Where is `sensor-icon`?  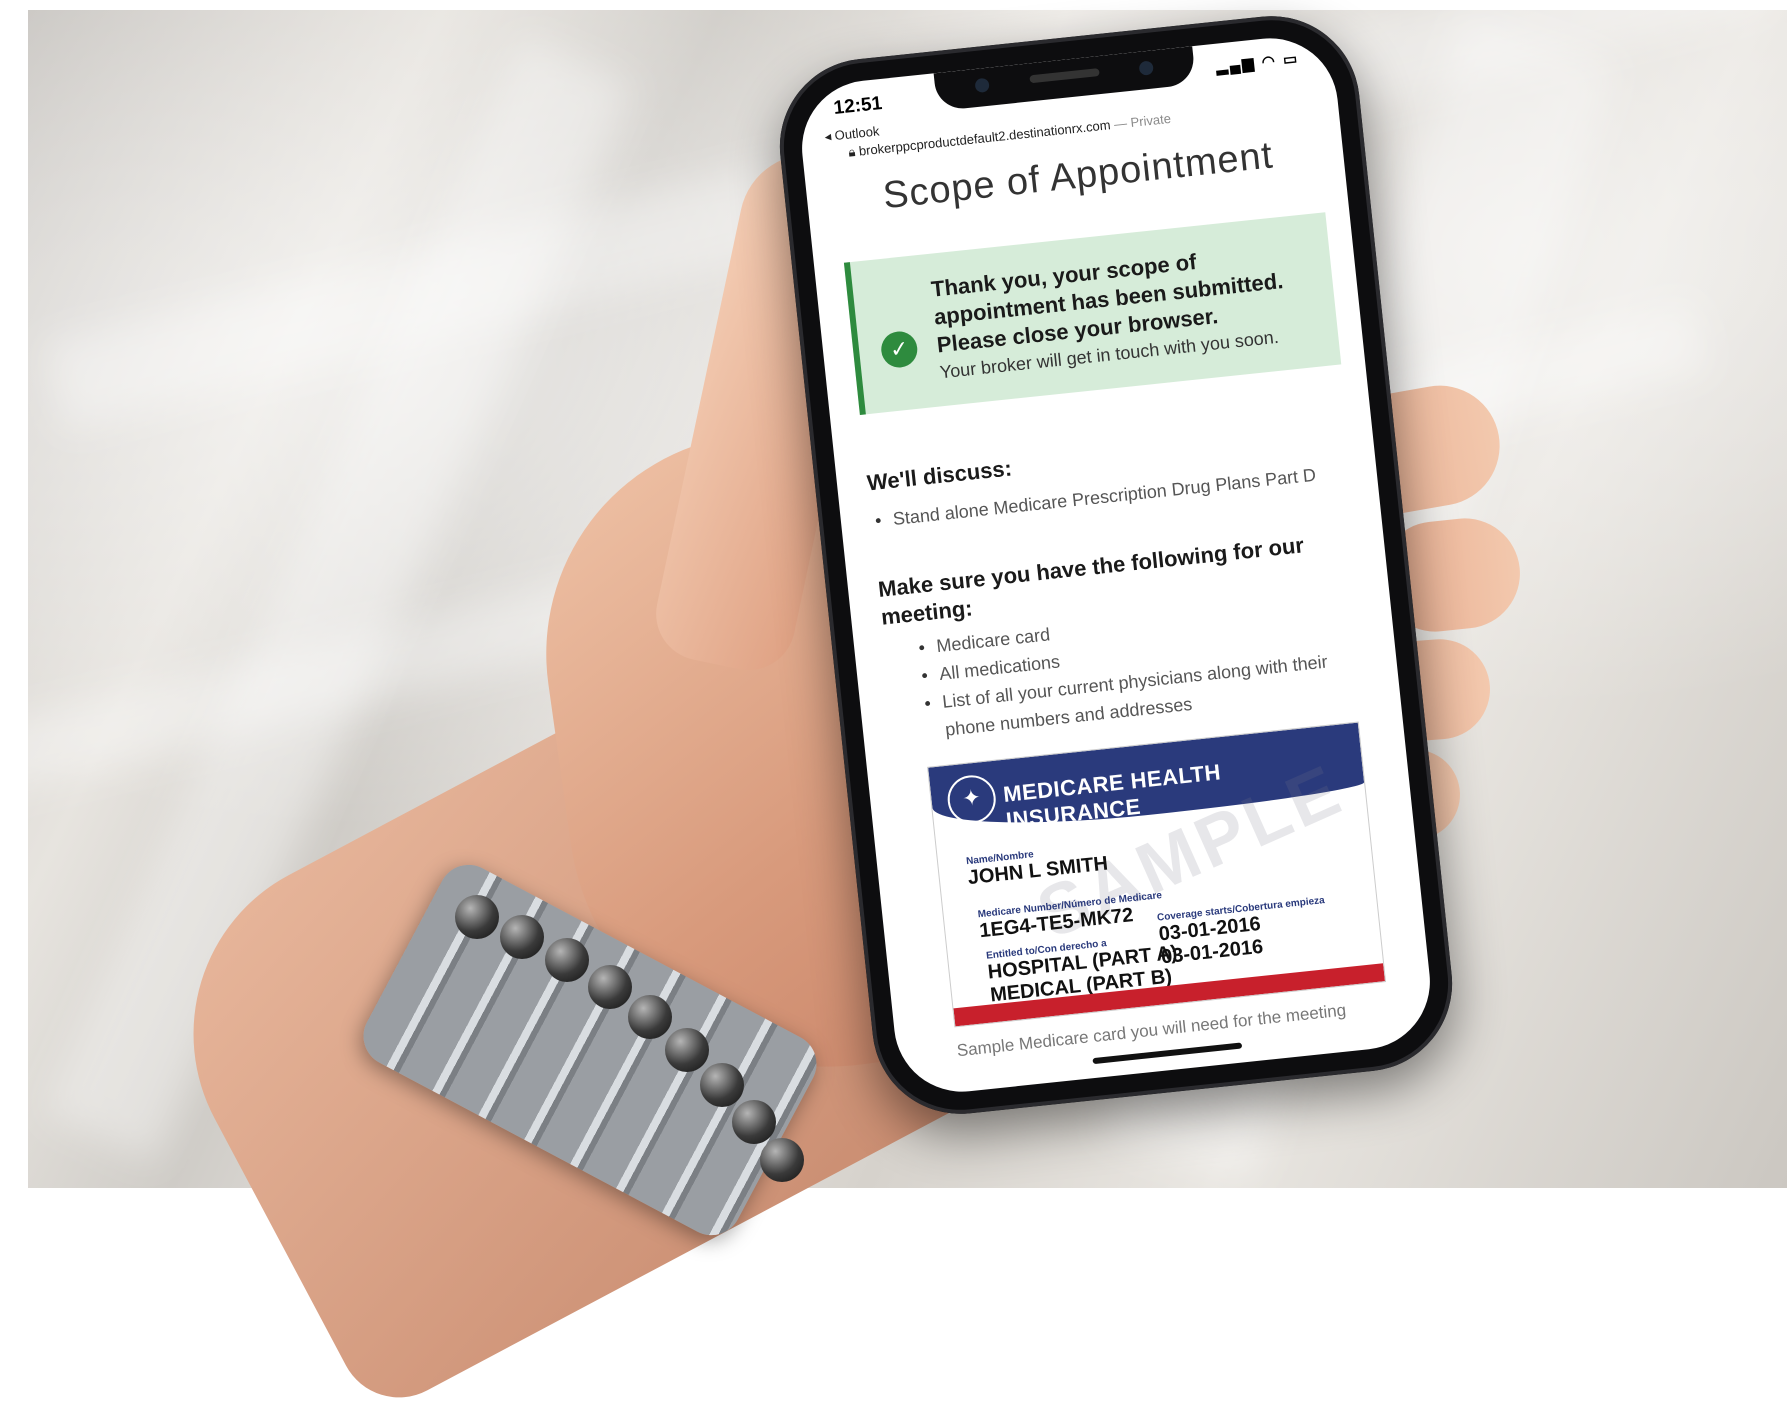
sensor-icon is located at coordinates (1146, 68).